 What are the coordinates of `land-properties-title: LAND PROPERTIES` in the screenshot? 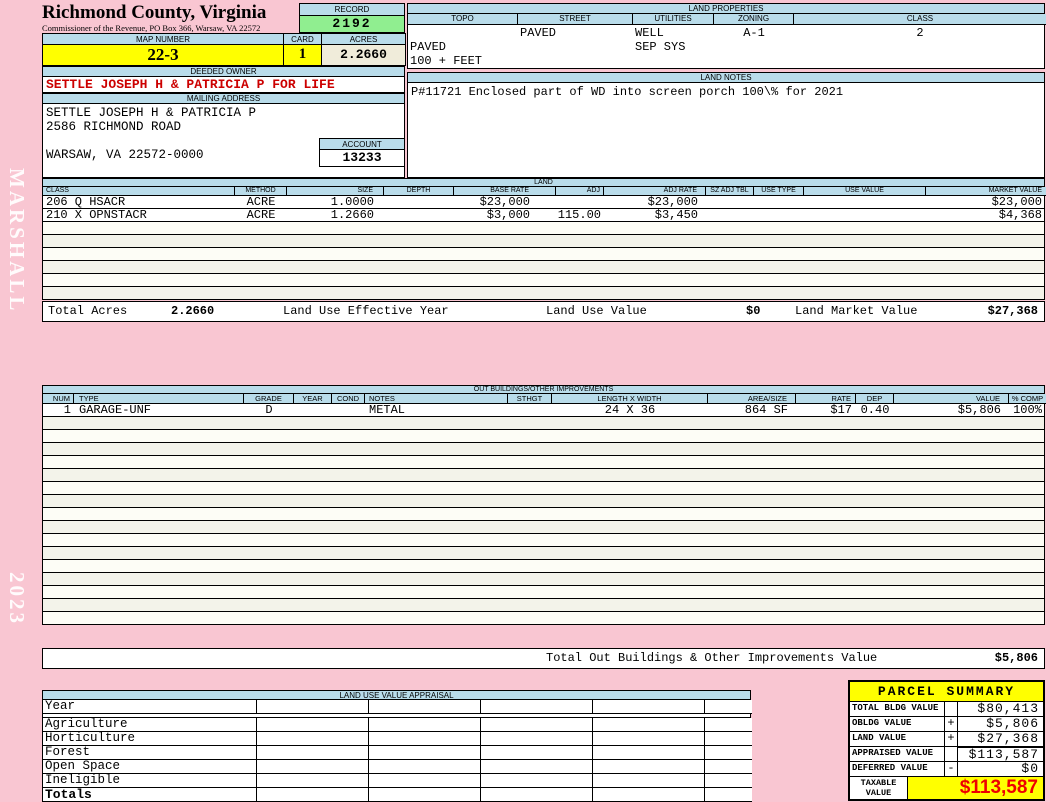 It's located at (726, 8).